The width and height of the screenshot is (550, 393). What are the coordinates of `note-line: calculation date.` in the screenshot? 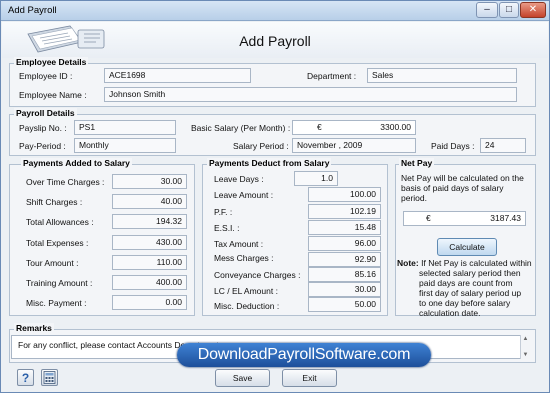 It's located at (450, 313).